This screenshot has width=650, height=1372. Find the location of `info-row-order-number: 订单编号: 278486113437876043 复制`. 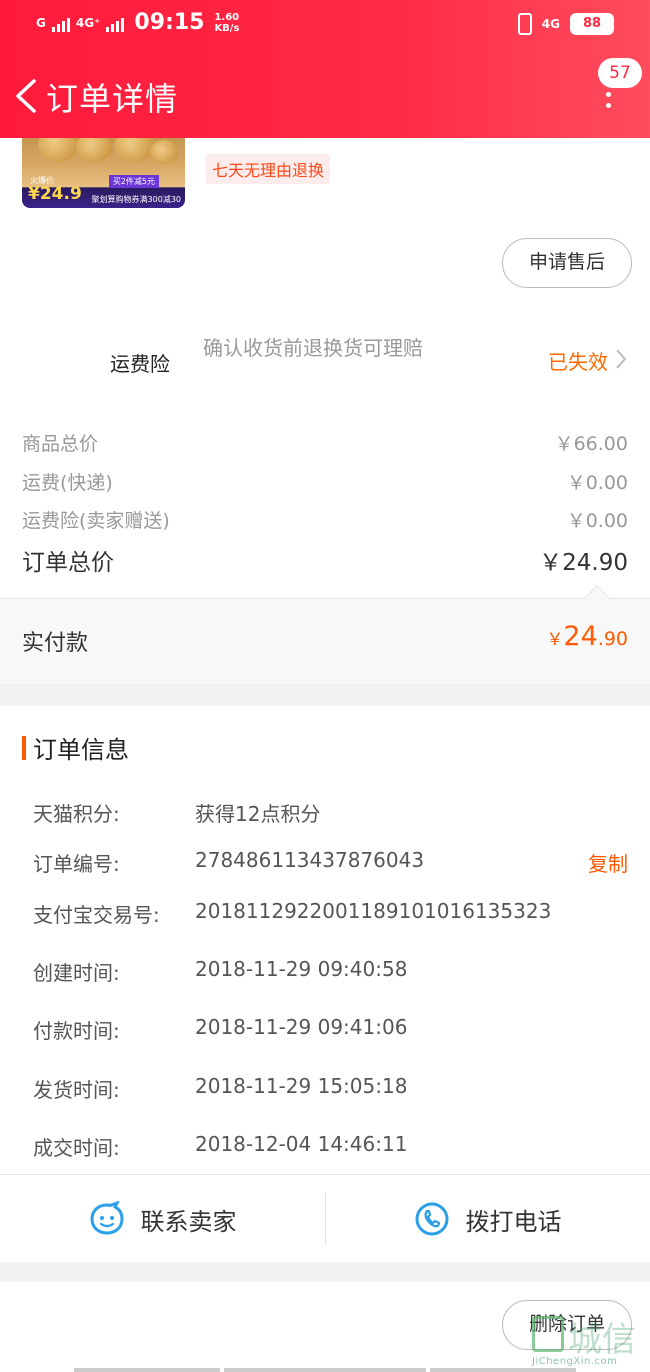

info-row-order-number: 订单编号: 278486113437876043 复制 is located at coordinates (330, 863).